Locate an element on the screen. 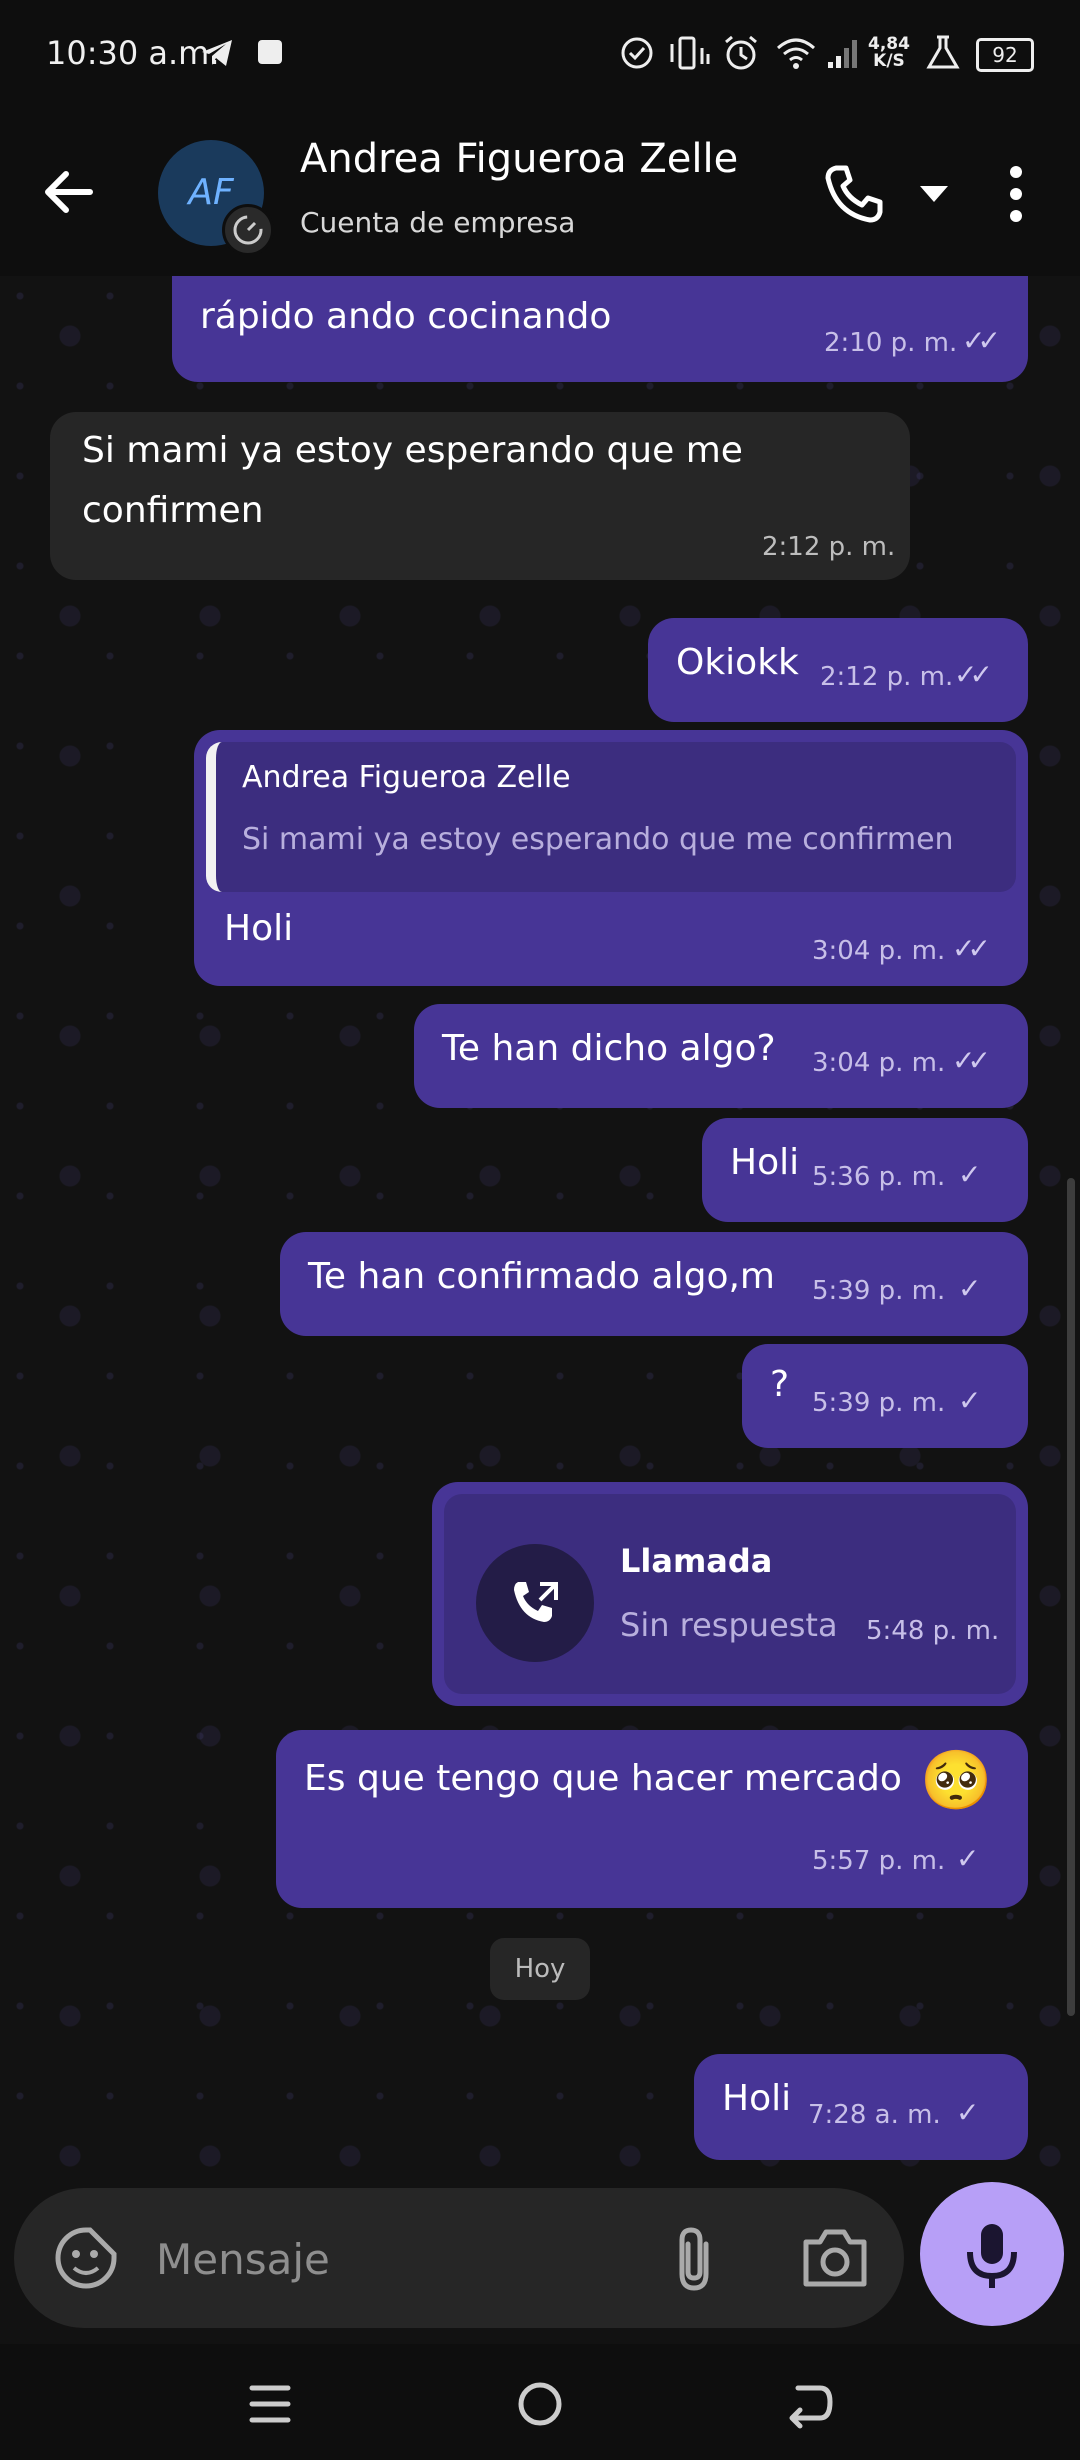  back-arrow-icon is located at coordinates (70, 192).